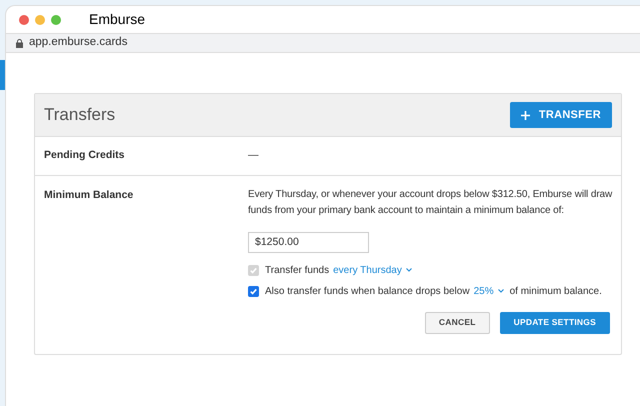  I want to click on transfer-button: TRANSFER, so click(561, 115).